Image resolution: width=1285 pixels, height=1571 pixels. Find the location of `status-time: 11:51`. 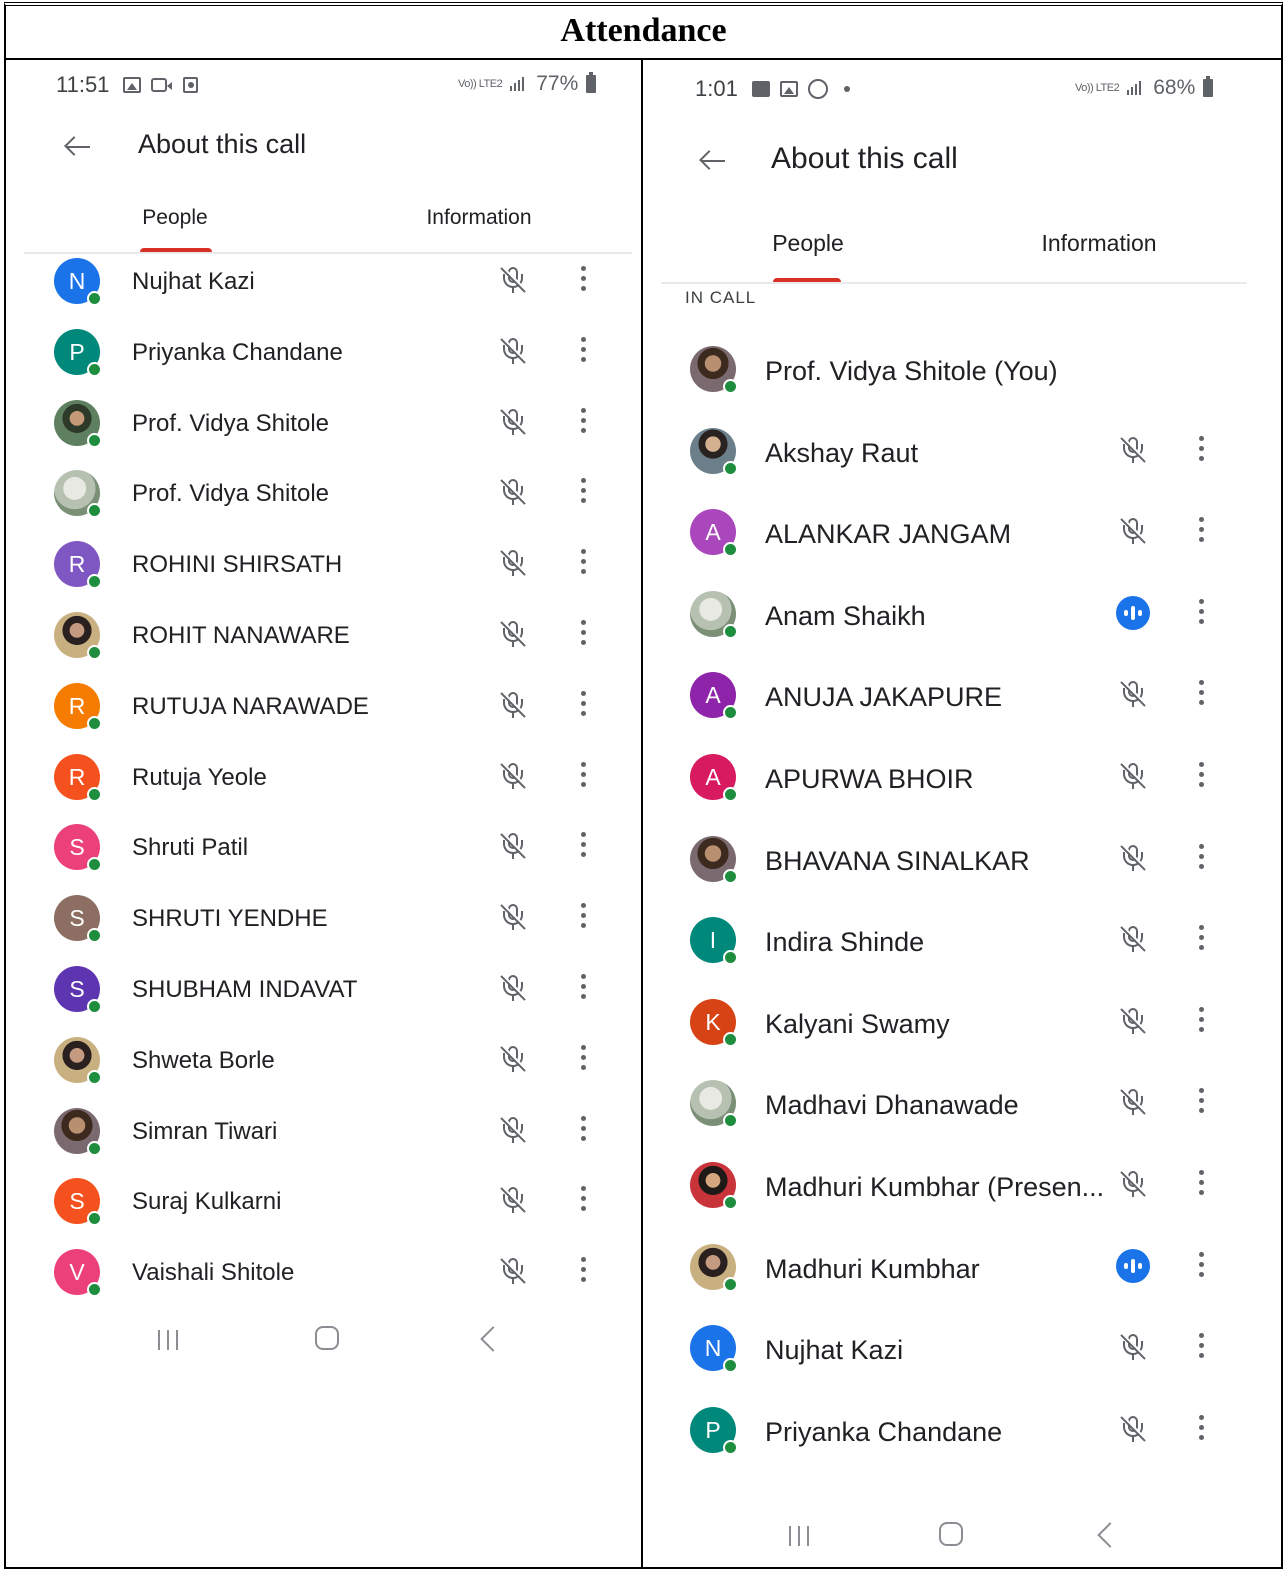

status-time: 11:51 is located at coordinates (83, 84).